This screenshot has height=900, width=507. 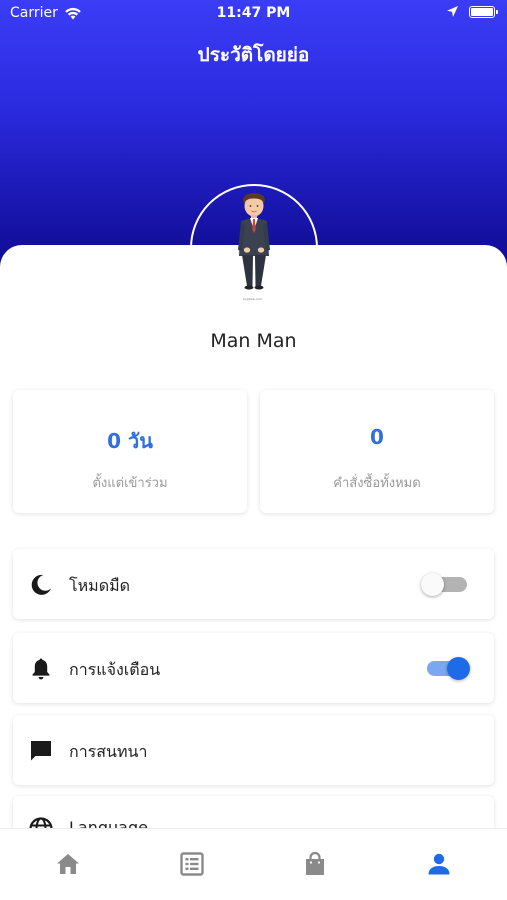 What do you see at coordinates (253, 864) in the screenshot?
I see `tab-bar` at bounding box center [253, 864].